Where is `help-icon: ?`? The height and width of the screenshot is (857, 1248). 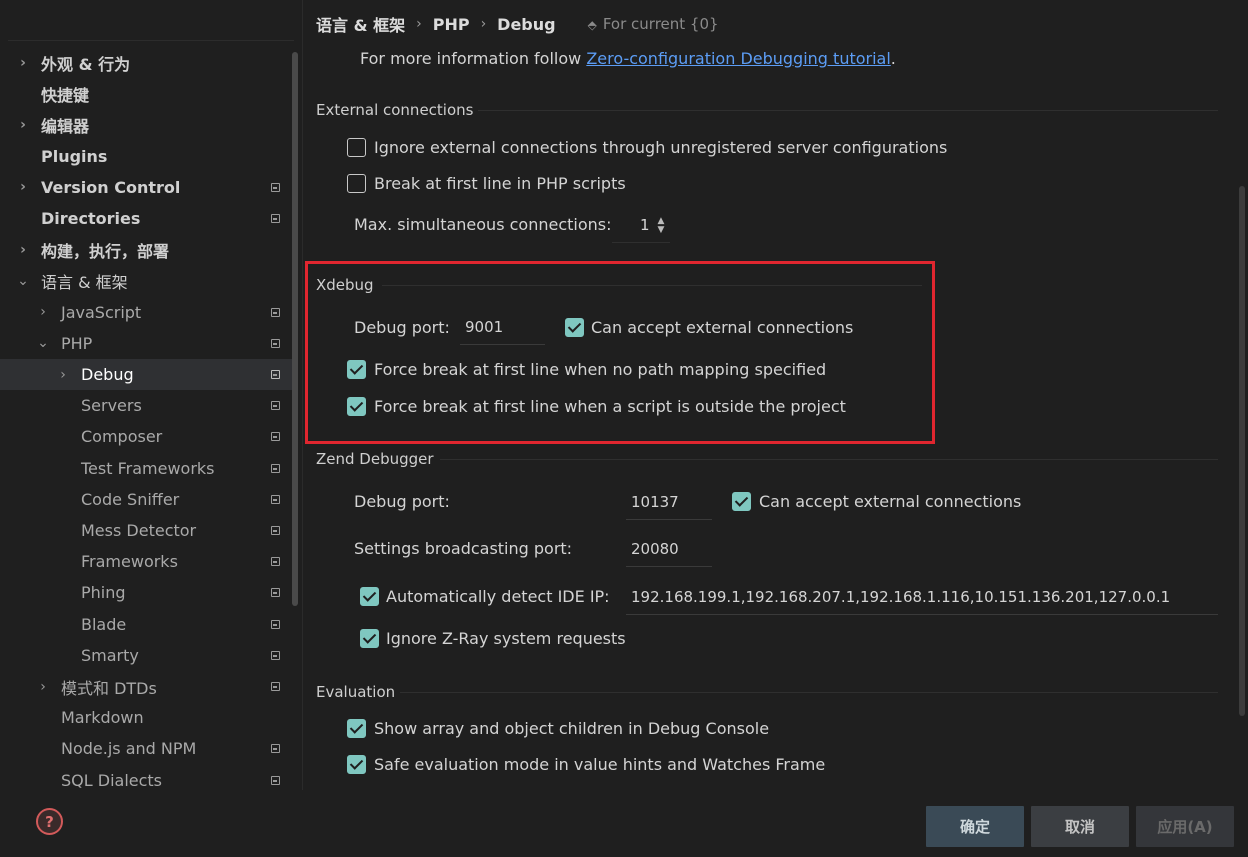 help-icon: ? is located at coordinates (49, 821).